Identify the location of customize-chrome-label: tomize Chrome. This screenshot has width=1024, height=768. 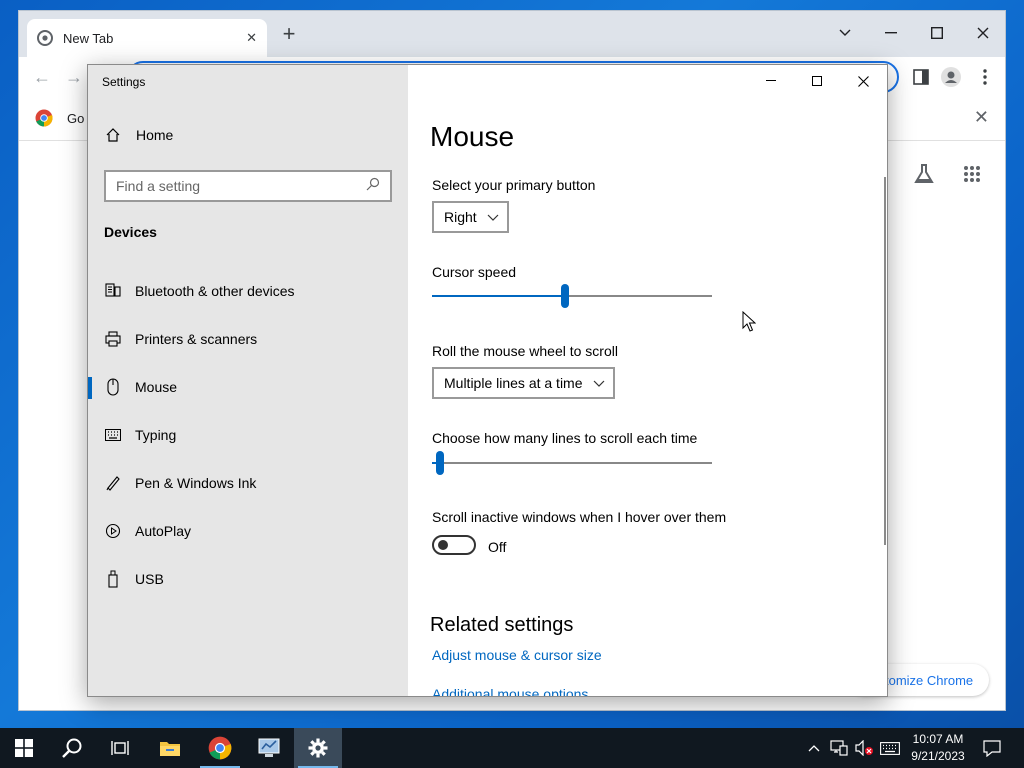
(929, 680).